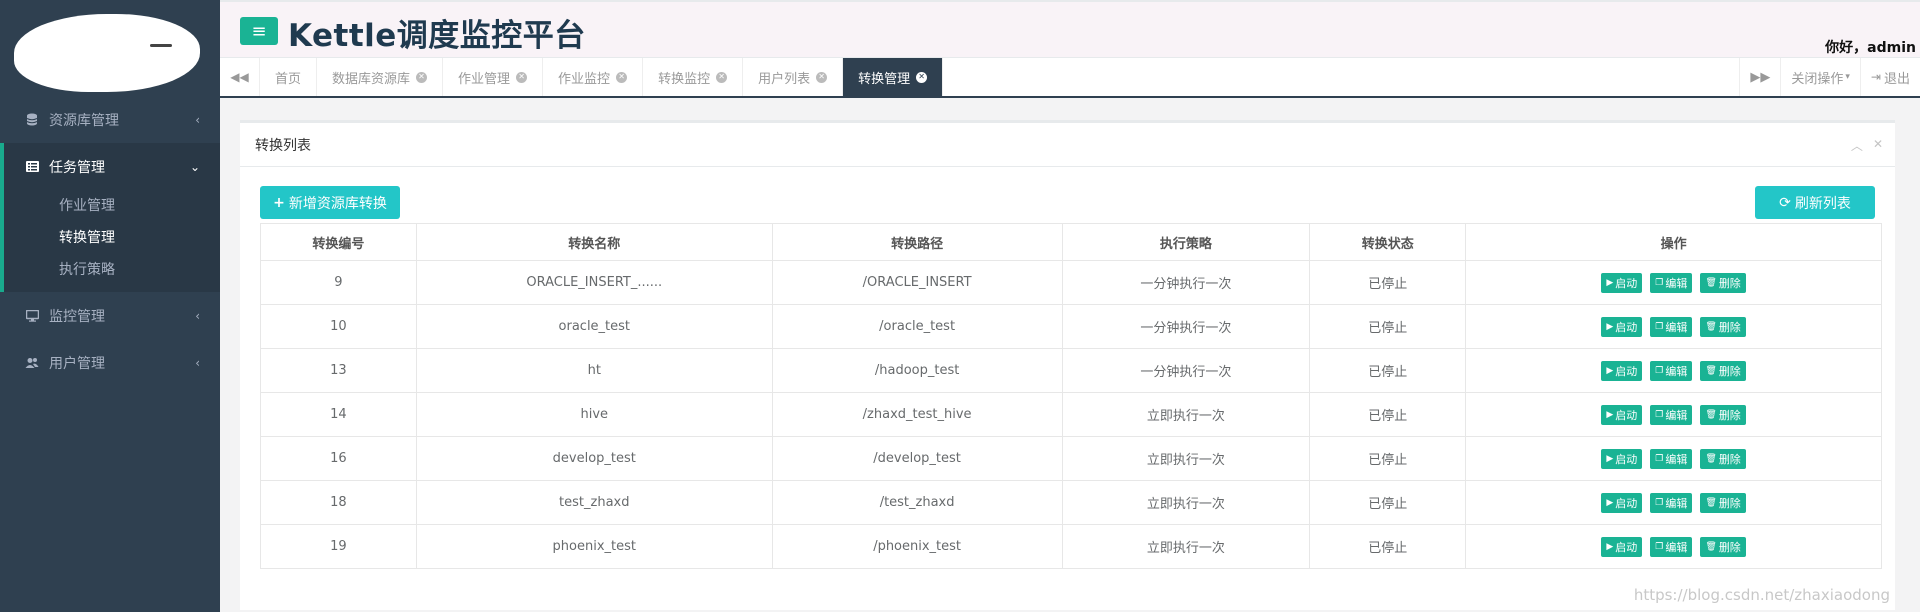 This screenshot has height=612, width=1920. What do you see at coordinates (338, 546) in the screenshot?
I see `table-cell: 19` at bounding box center [338, 546].